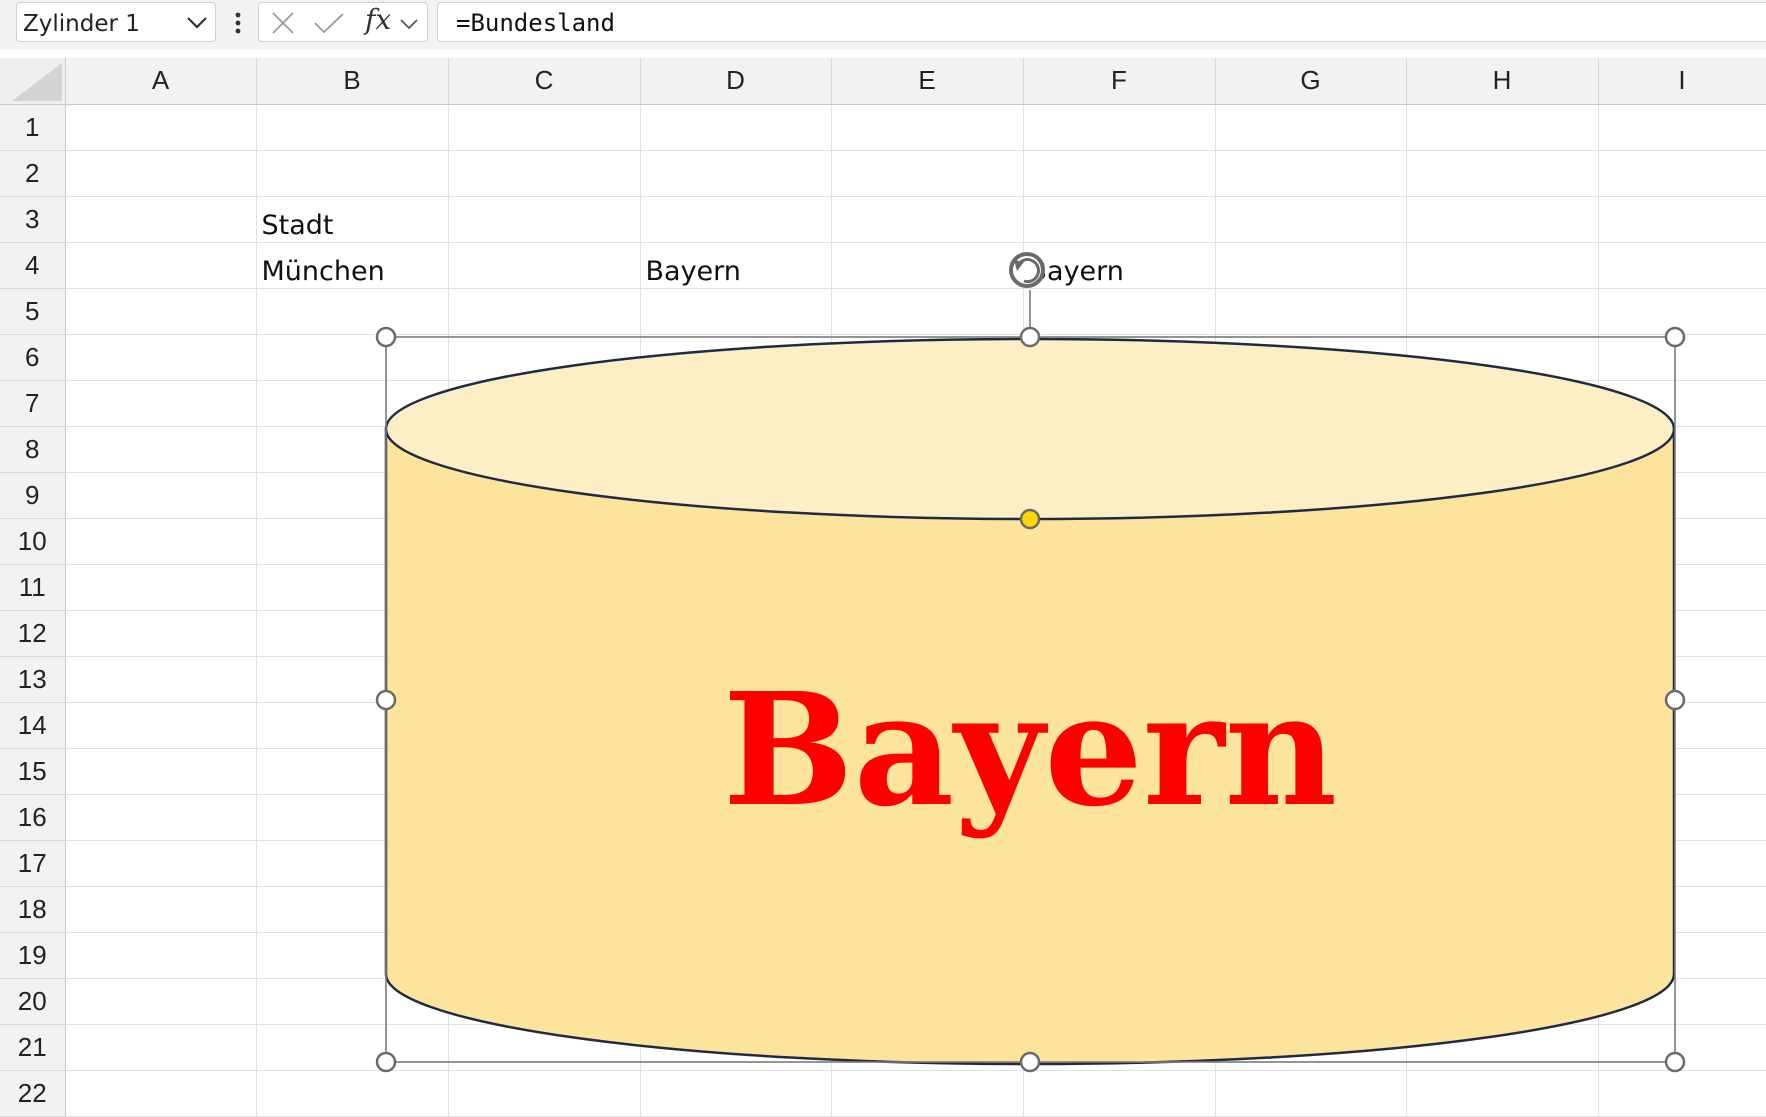  Describe the element at coordinates (1101, 22) in the screenshot. I see `formula-input: =Bundesland` at that location.